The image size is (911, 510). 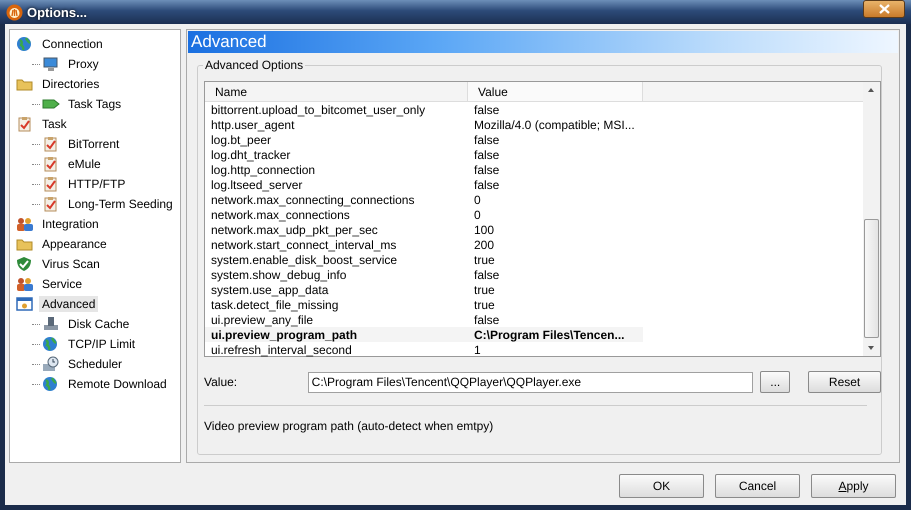 What do you see at coordinates (263, 169) in the screenshot?
I see `option-name: log.http_connection` at bounding box center [263, 169].